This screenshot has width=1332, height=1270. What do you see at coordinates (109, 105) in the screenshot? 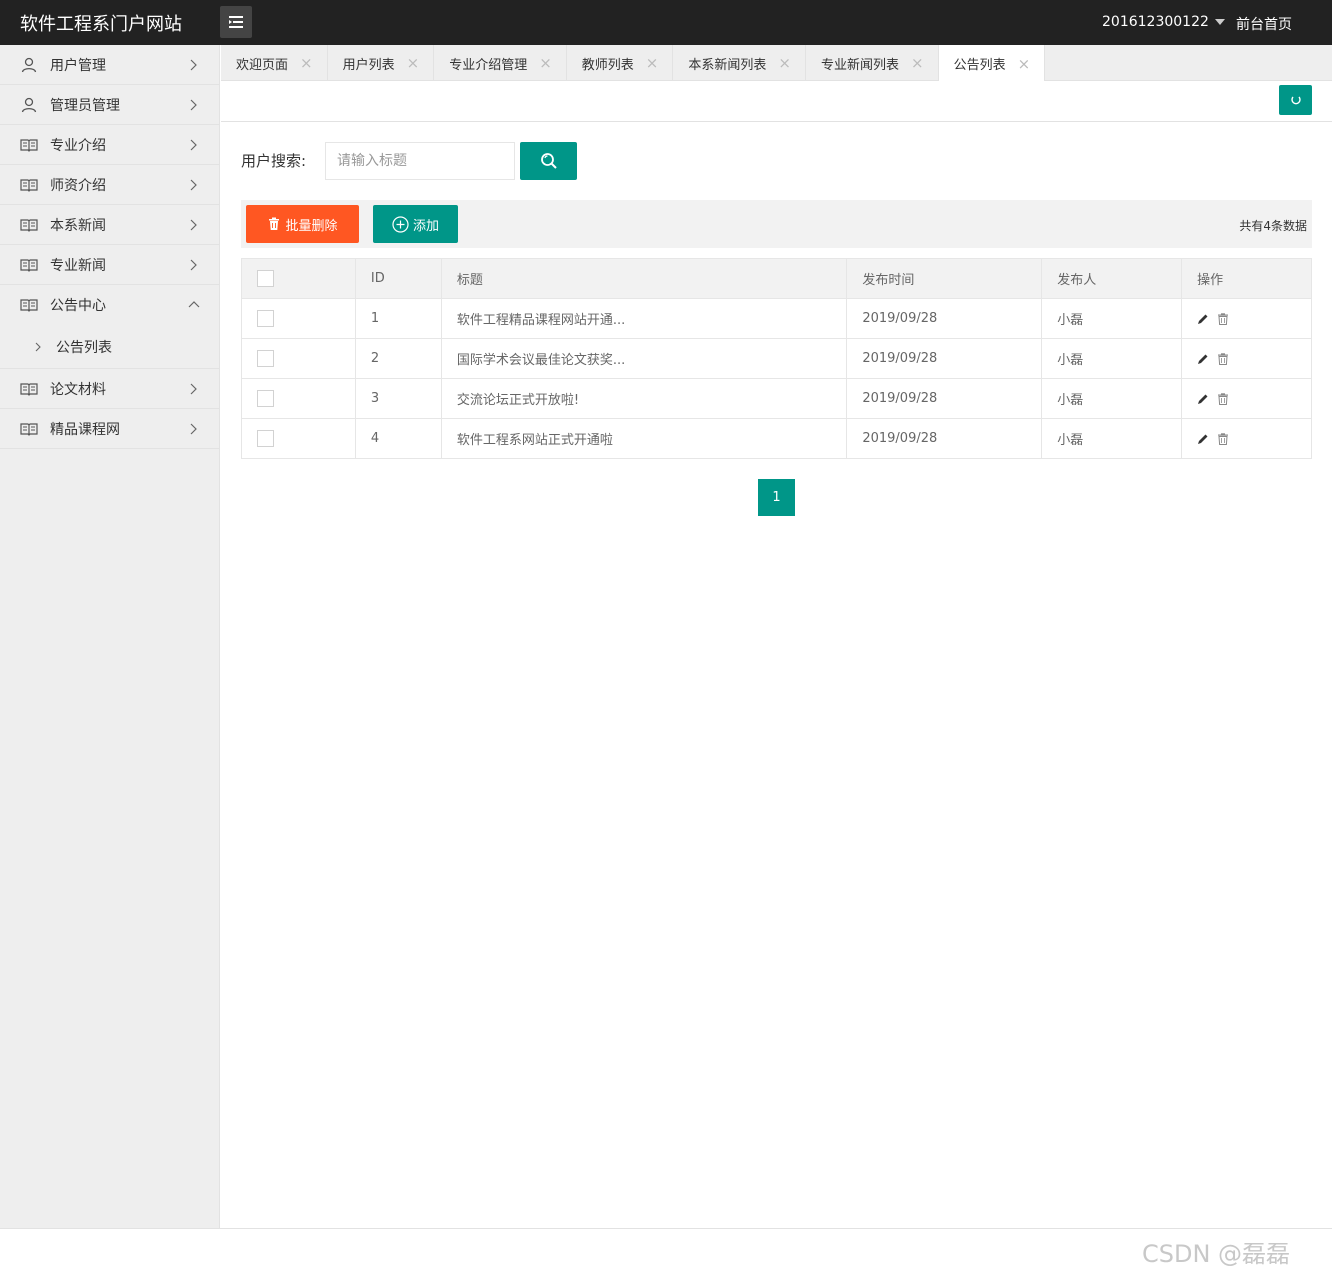
I see `sidebar-item-admin-management: 管理员管理` at bounding box center [109, 105].